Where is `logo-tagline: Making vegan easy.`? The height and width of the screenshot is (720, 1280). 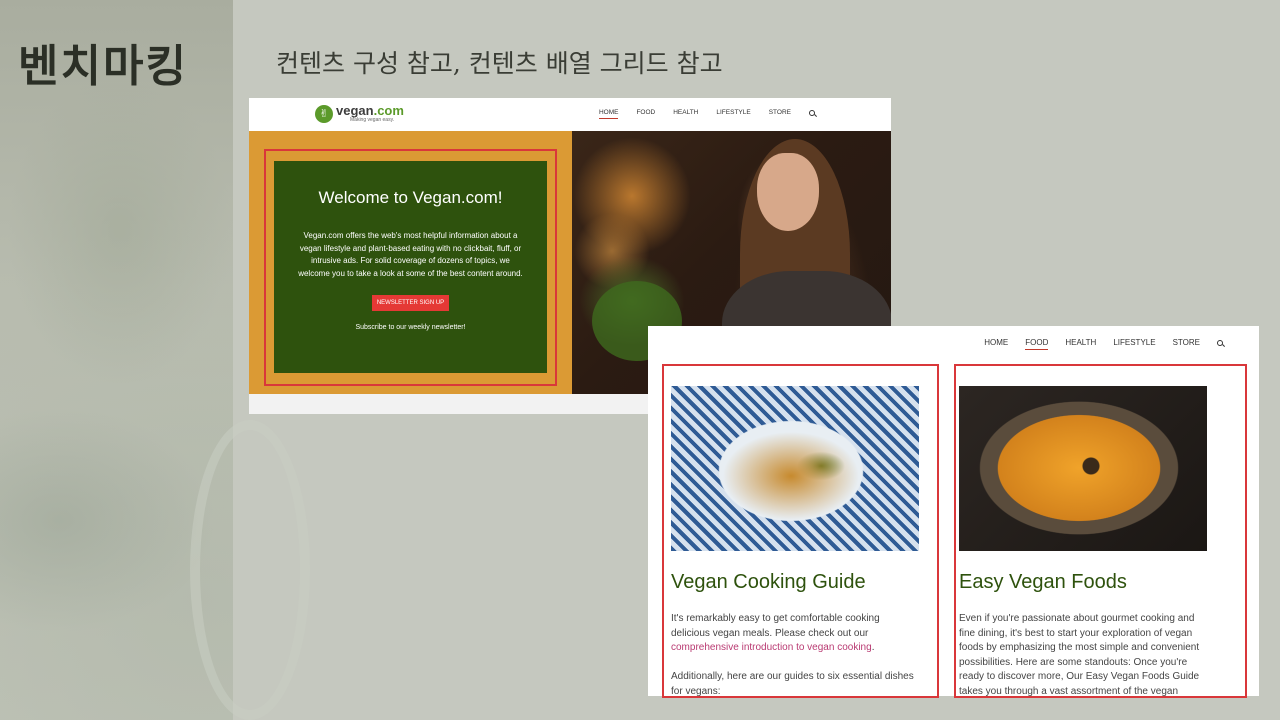 logo-tagline: Making vegan easy. is located at coordinates (372, 120).